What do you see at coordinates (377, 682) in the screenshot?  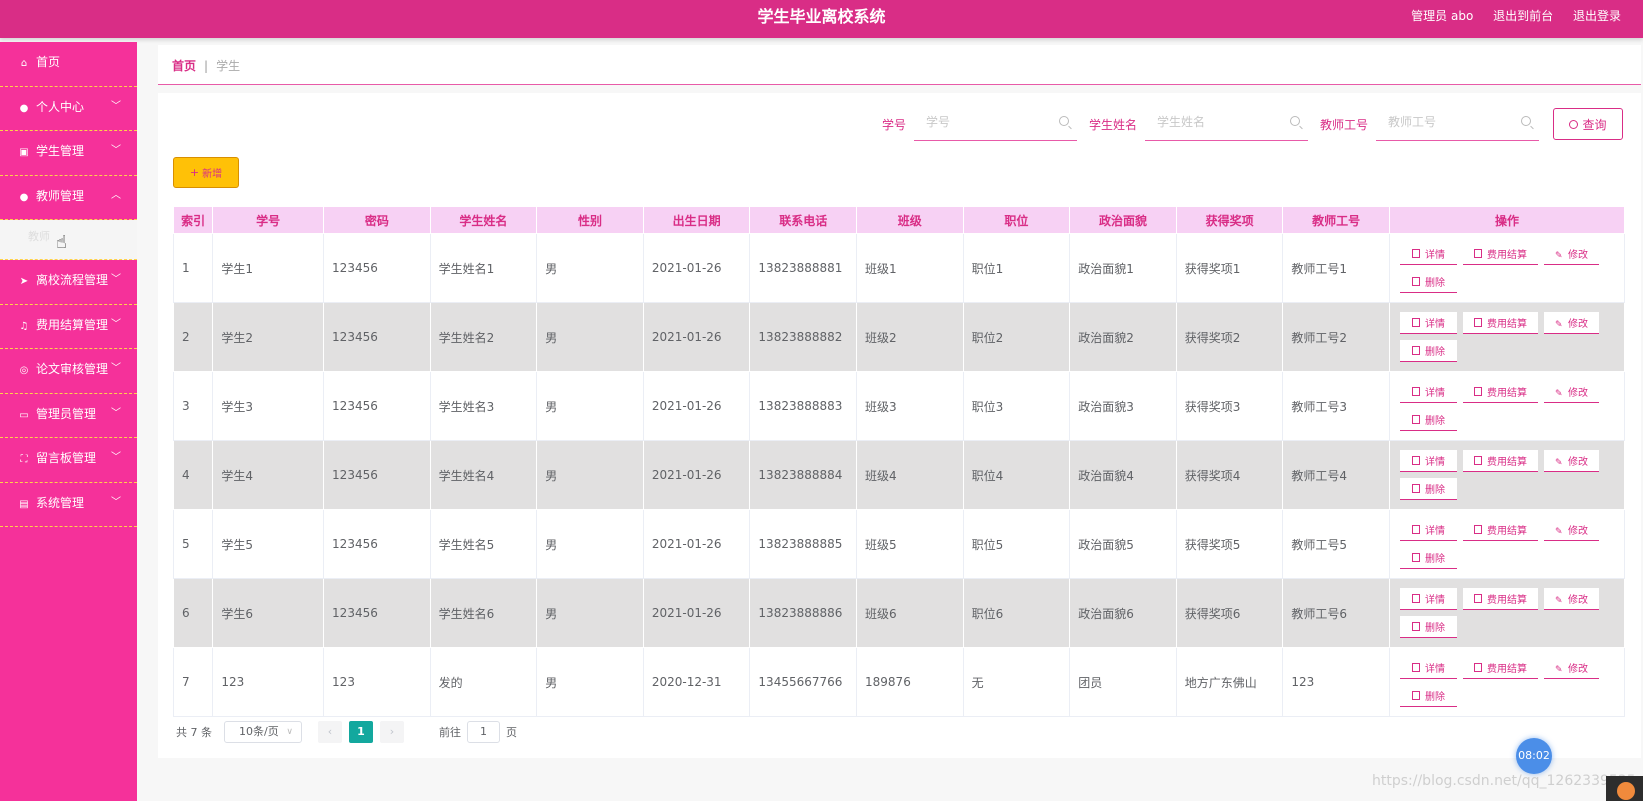 I see `table-cell: 123` at bounding box center [377, 682].